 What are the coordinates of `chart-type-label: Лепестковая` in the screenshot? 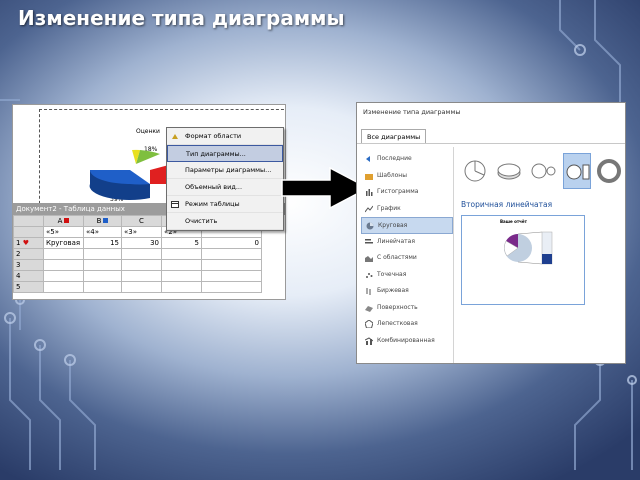 It's located at (397, 323).